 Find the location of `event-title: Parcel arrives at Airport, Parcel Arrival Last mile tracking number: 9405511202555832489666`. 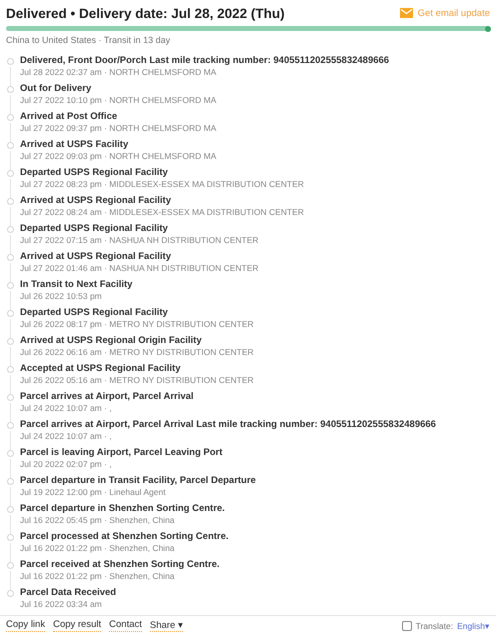

event-title: Parcel arrives at Airport, Parcel Arrival Last mile tracking number: 9405511202555832489666 is located at coordinates (228, 425).